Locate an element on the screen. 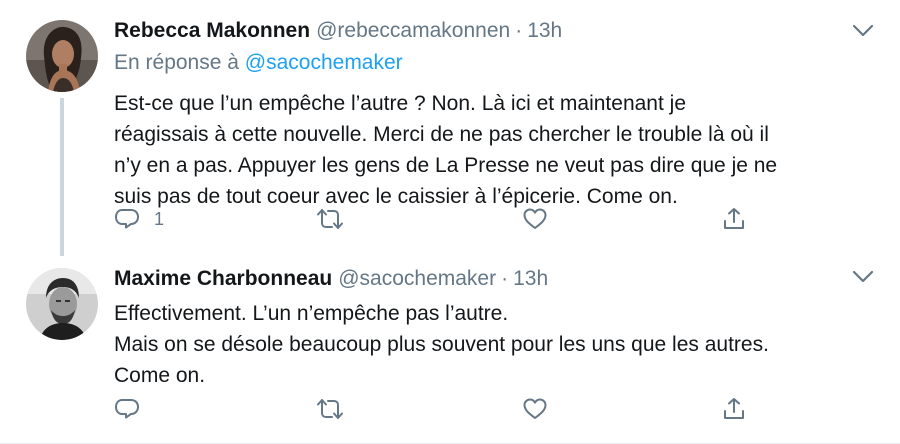  reply-context: En réponse à @sacochemaker is located at coordinates (494, 63).